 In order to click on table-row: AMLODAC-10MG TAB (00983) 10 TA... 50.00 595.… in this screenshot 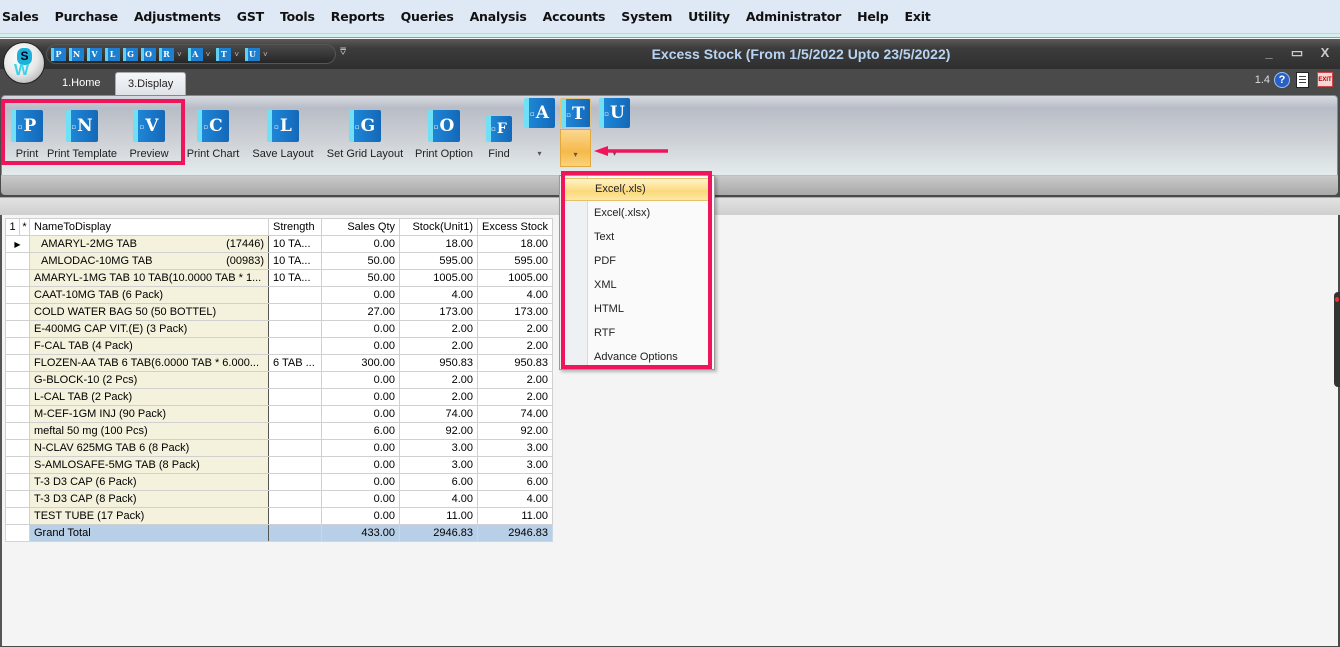, I will do `click(279, 261)`.